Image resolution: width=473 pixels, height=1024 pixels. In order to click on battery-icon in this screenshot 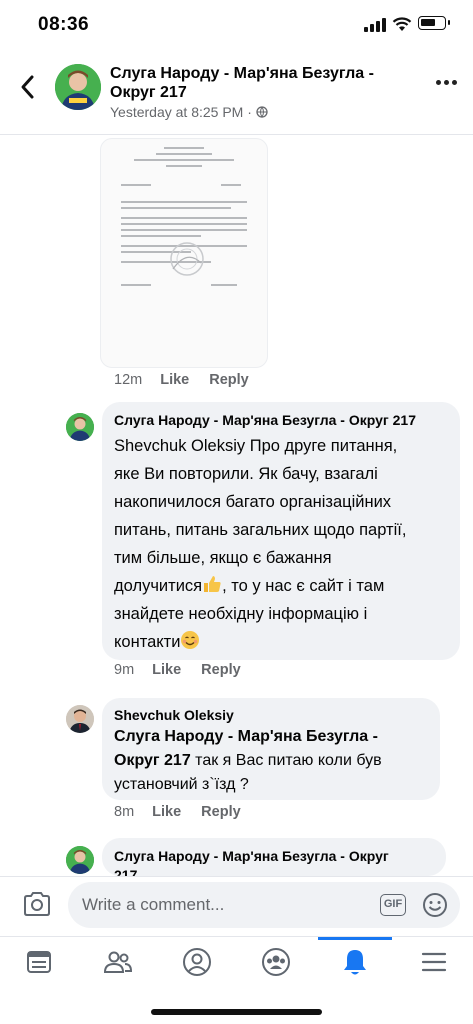, I will do `click(434, 23)`.